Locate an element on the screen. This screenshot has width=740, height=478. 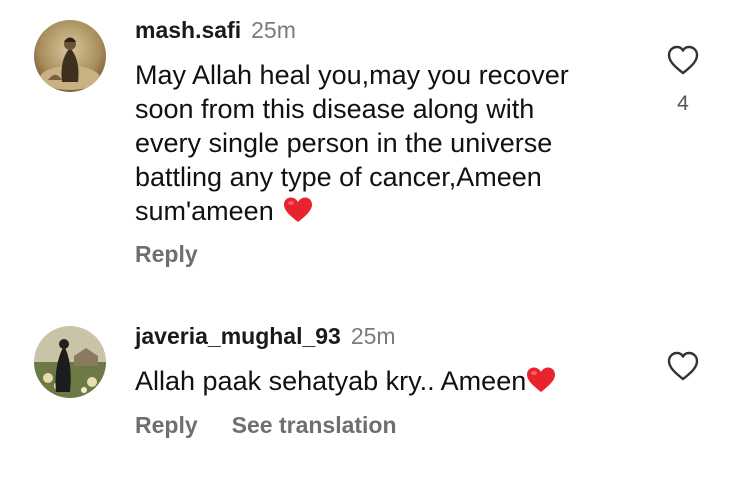
comment-actions: Reply is located at coordinates (166, 254).